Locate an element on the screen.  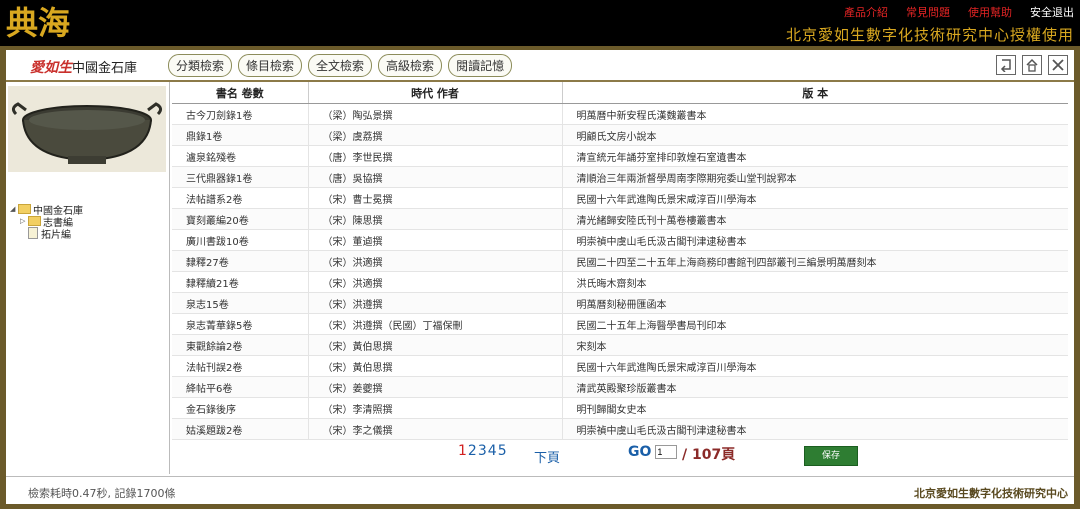
folder-open-icon is located at coordinates (24, 209).